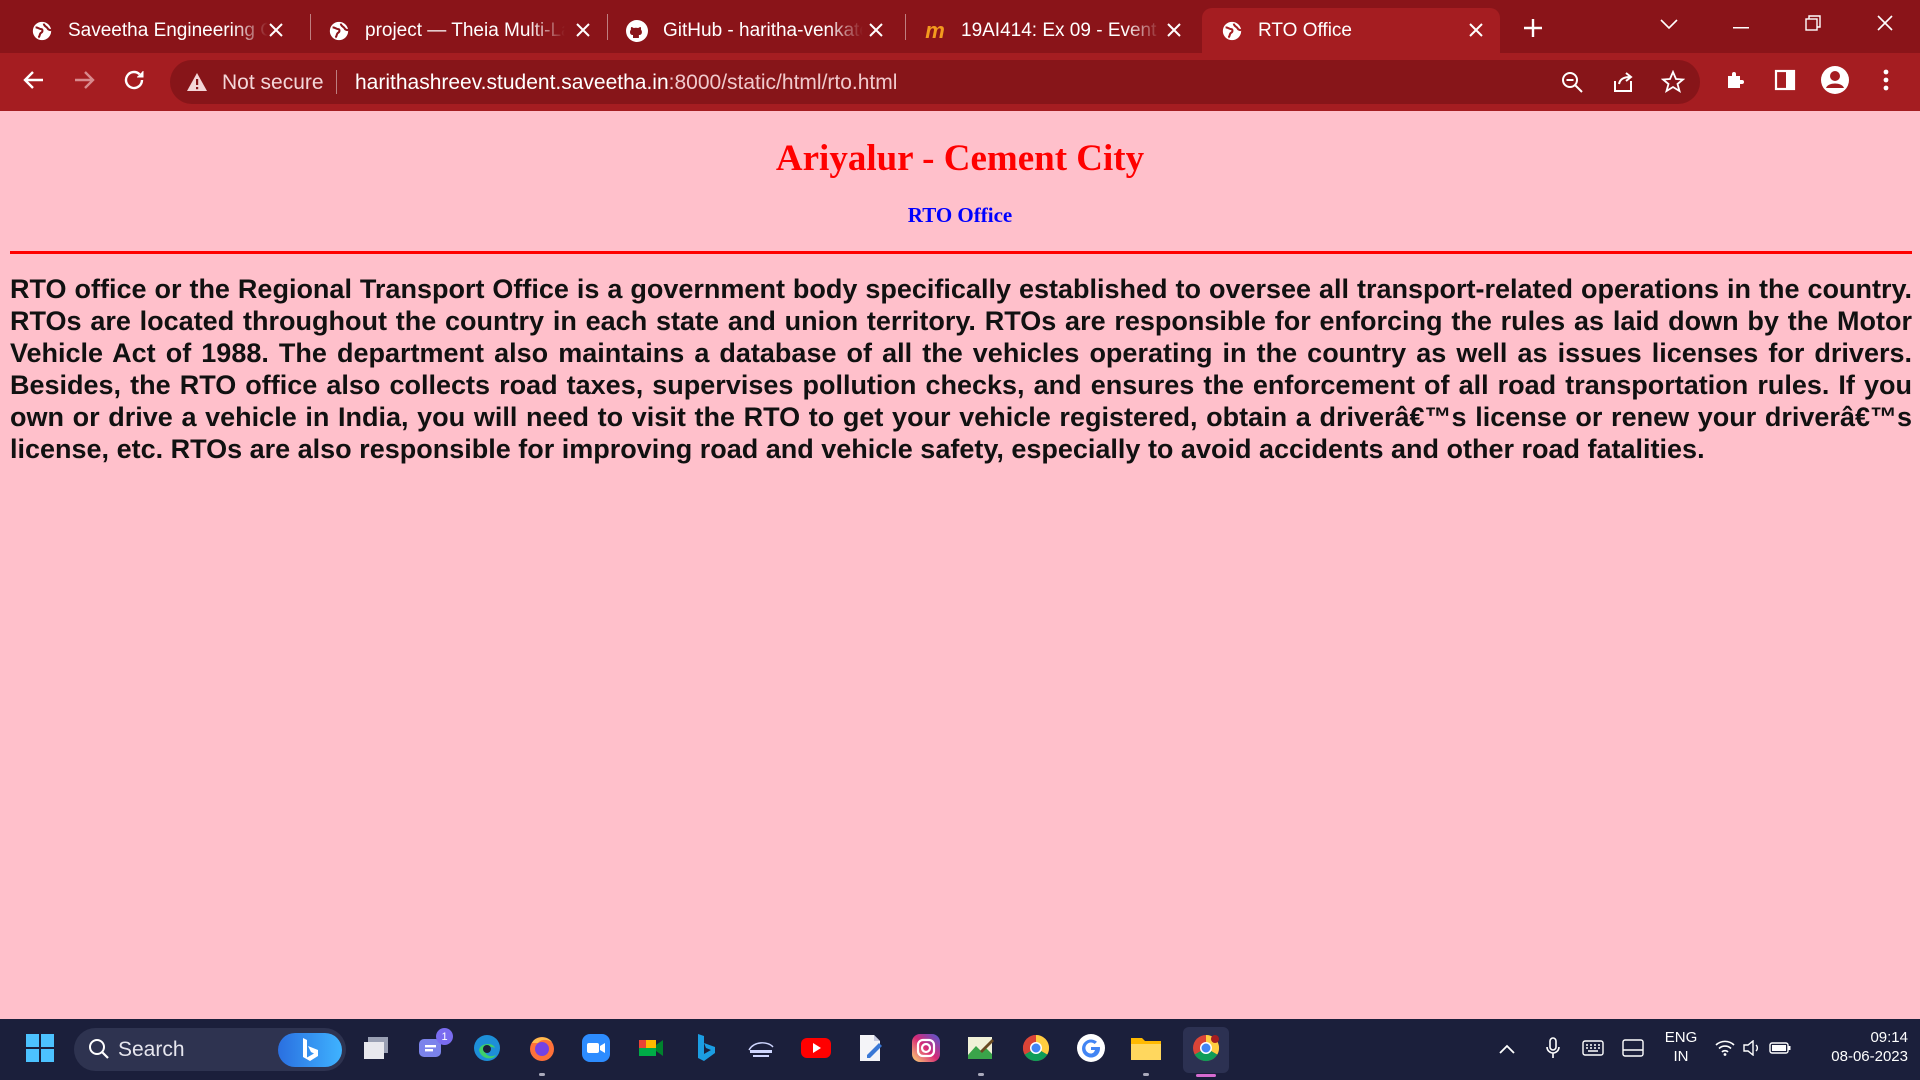 The height and width of the screenshot is (1080, 1920). I want to click on minimize-button, so click(1741, 25).